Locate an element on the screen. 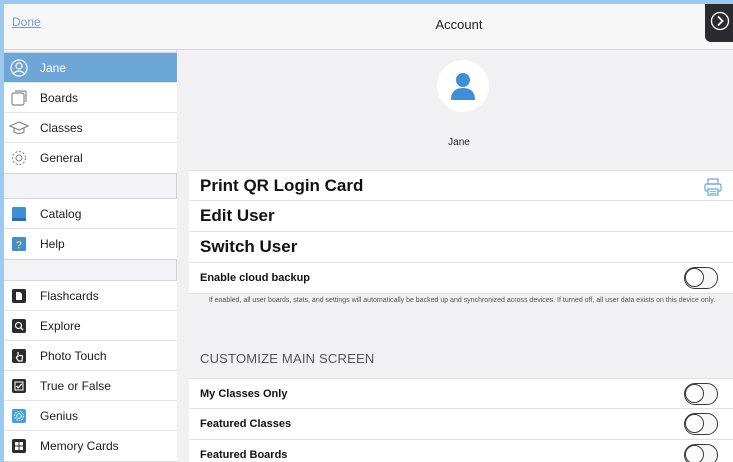  edit-user-button: Edit User is located at coordinates (461, 216).